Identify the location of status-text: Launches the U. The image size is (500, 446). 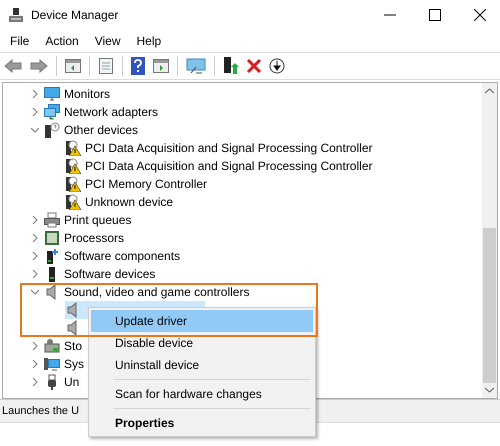
(41, 411).